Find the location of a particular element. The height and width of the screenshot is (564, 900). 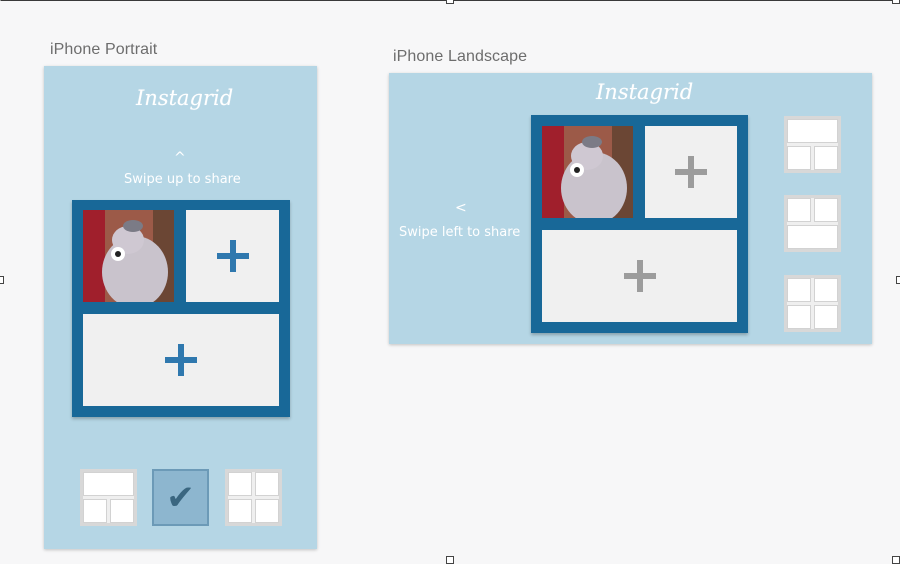

swipe-instruction: Swipe up to share is located at coordinates (182, 179).